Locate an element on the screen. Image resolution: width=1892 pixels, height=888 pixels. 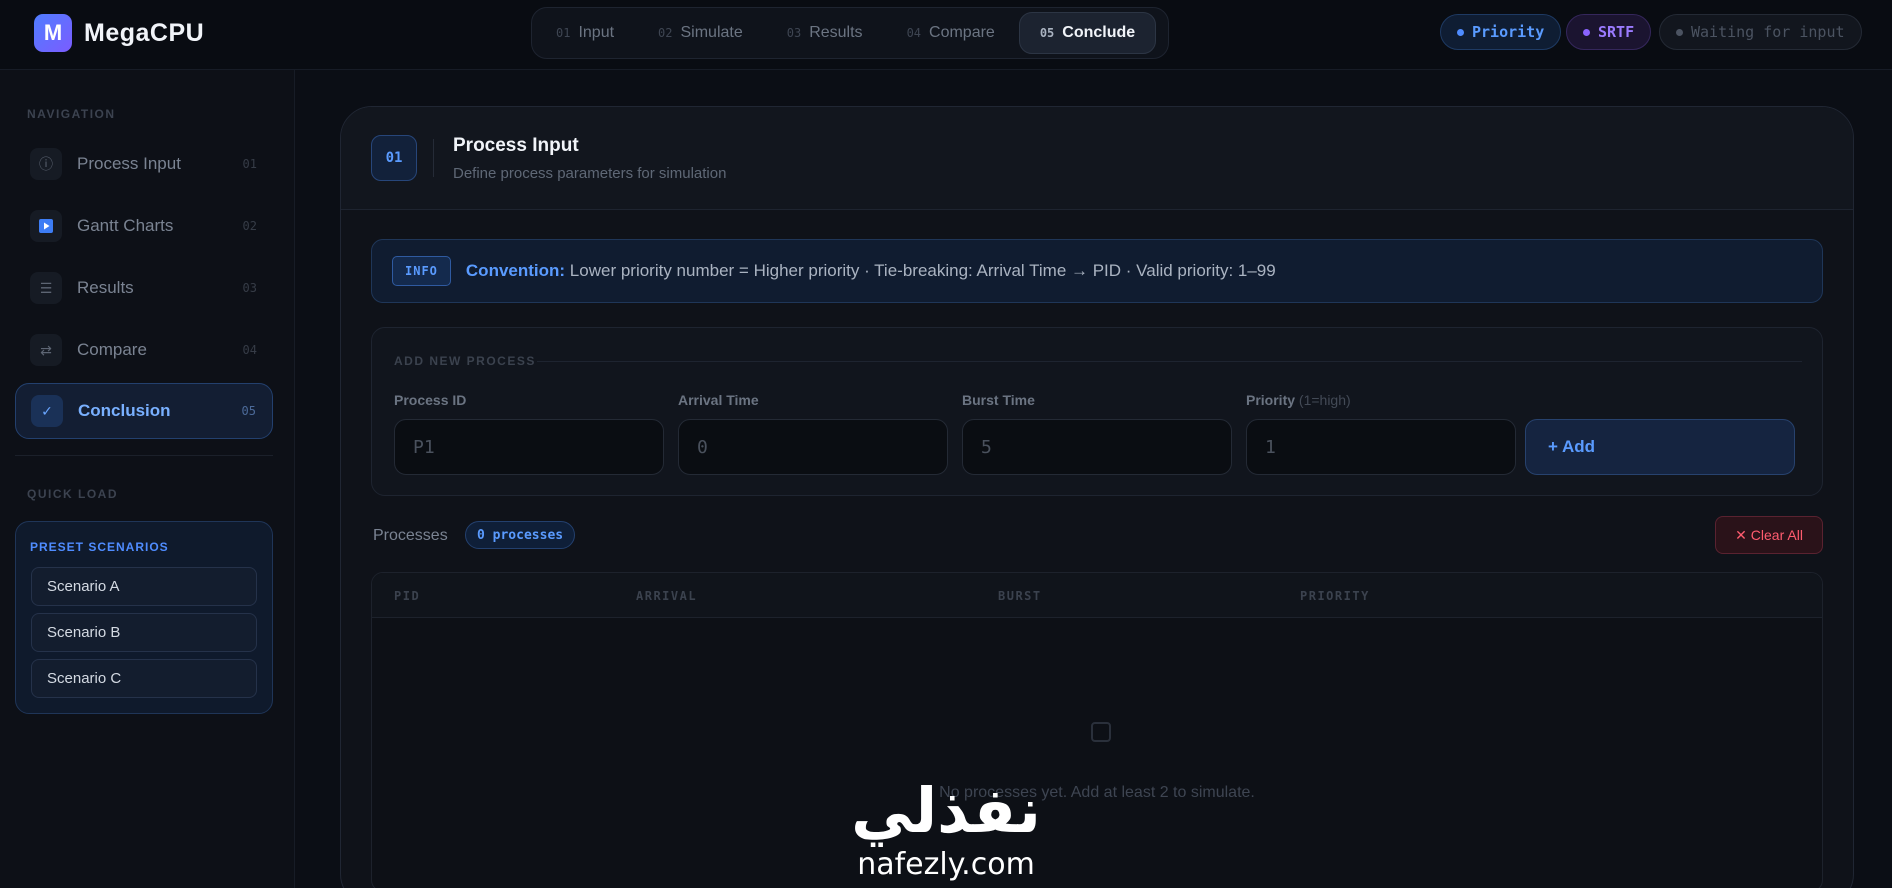
quick-load-heading: QUICK LOAD is located at coordinates (72, 494).